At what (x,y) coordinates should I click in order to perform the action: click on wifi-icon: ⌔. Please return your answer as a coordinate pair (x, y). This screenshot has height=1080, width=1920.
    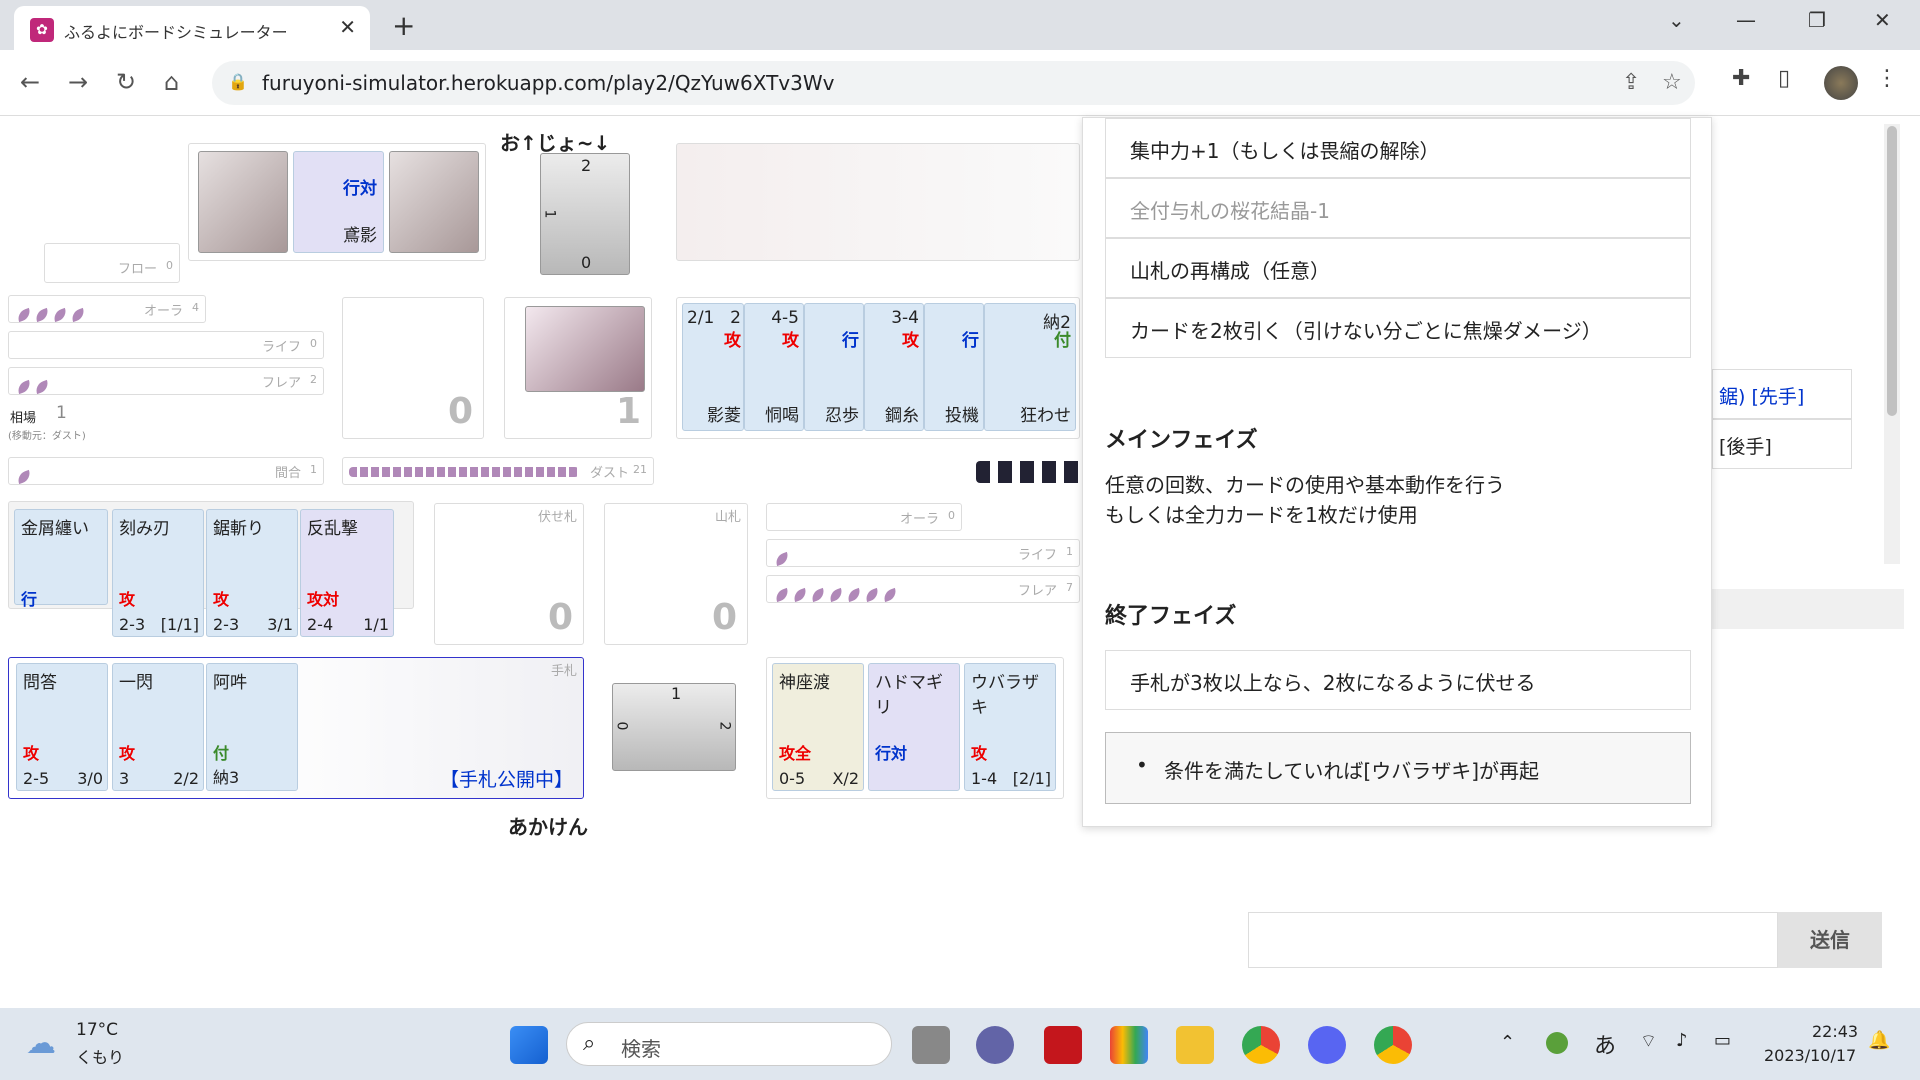
    Looking at the image, I should click on (1648, 1041).